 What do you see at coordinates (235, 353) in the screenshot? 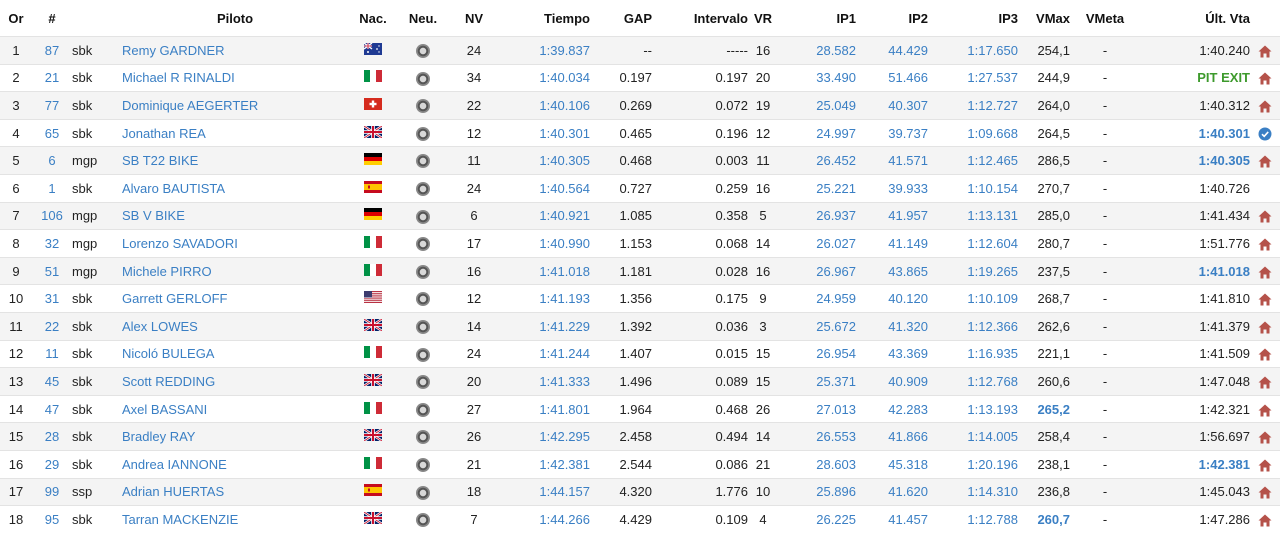
I see `rider-name-link: Nicoló BULEGA` at bounding box center [235, 353].